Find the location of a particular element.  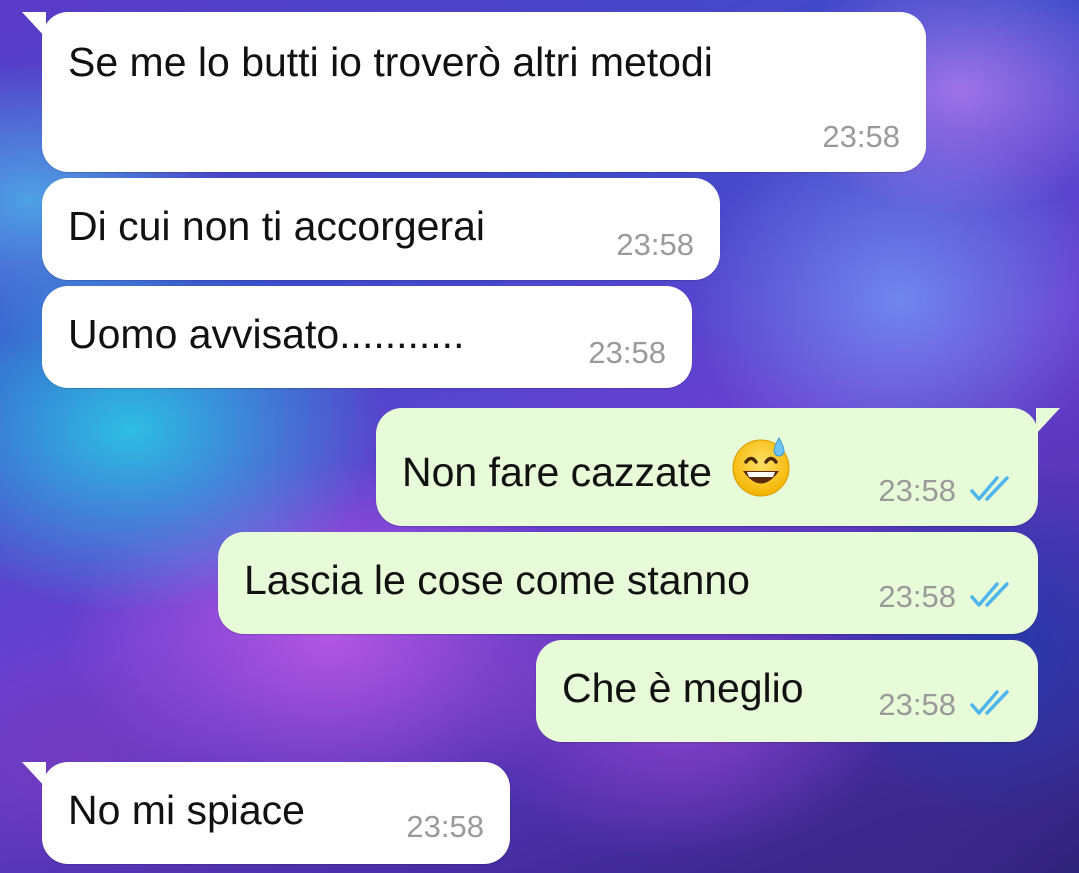

message-text: No mi spiace is located at coordinates (186, 810).